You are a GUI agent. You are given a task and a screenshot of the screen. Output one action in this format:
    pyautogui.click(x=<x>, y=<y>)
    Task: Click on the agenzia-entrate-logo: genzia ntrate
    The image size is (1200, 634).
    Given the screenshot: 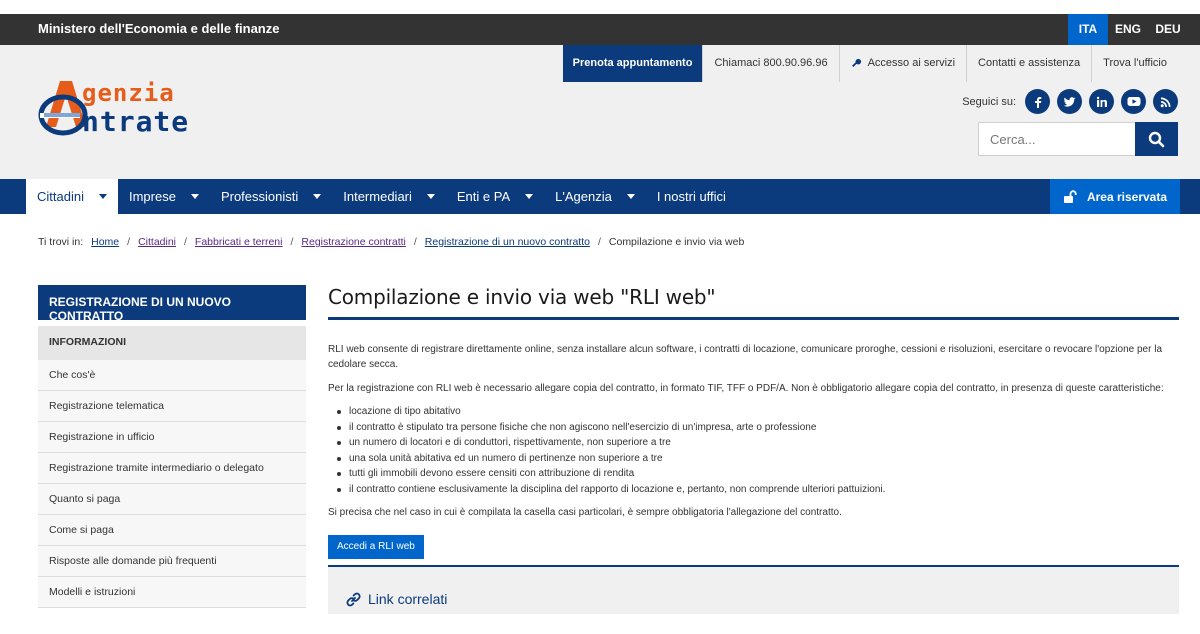 What is the action you would take?
    pyautogui.click(x=133, y=110)
    